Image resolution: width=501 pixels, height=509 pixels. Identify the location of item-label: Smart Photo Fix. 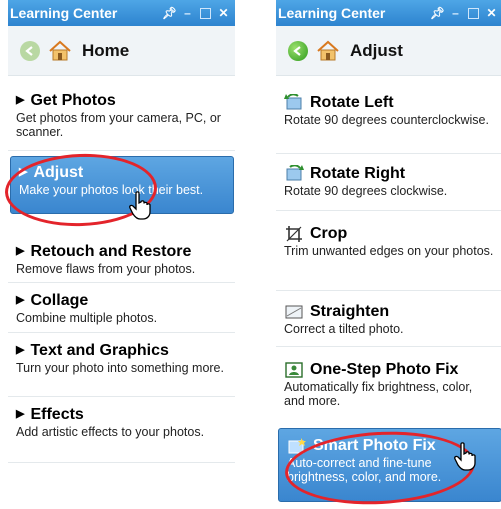
(374, 445).